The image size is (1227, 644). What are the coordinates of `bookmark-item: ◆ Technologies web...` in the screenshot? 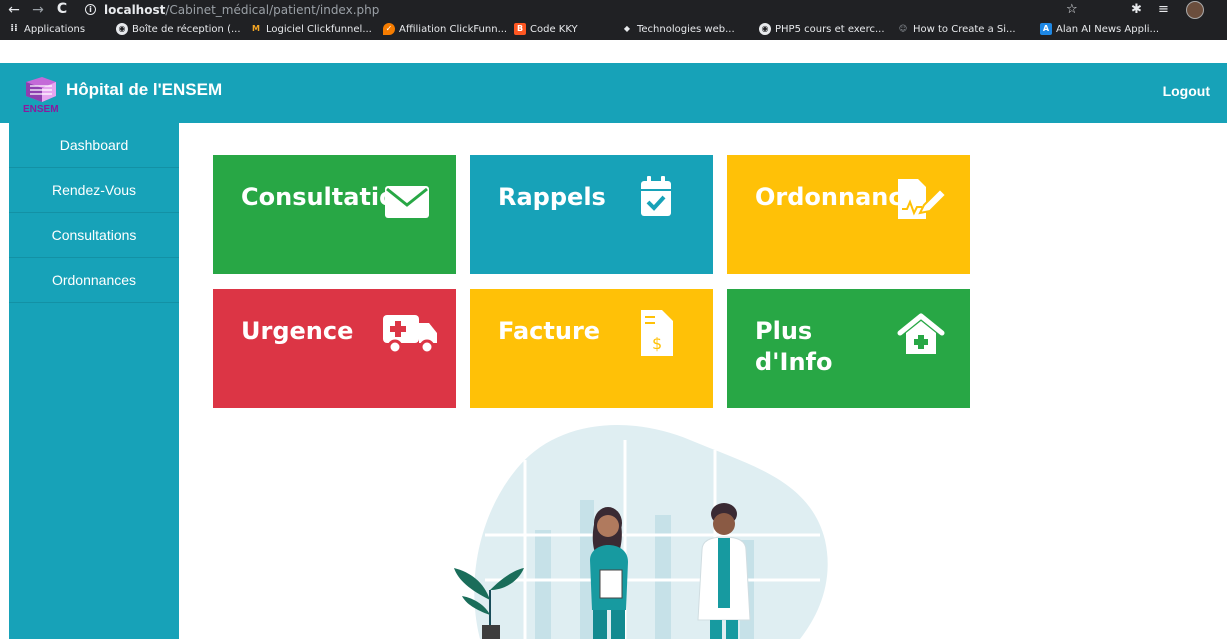 It's located at (678, 29).